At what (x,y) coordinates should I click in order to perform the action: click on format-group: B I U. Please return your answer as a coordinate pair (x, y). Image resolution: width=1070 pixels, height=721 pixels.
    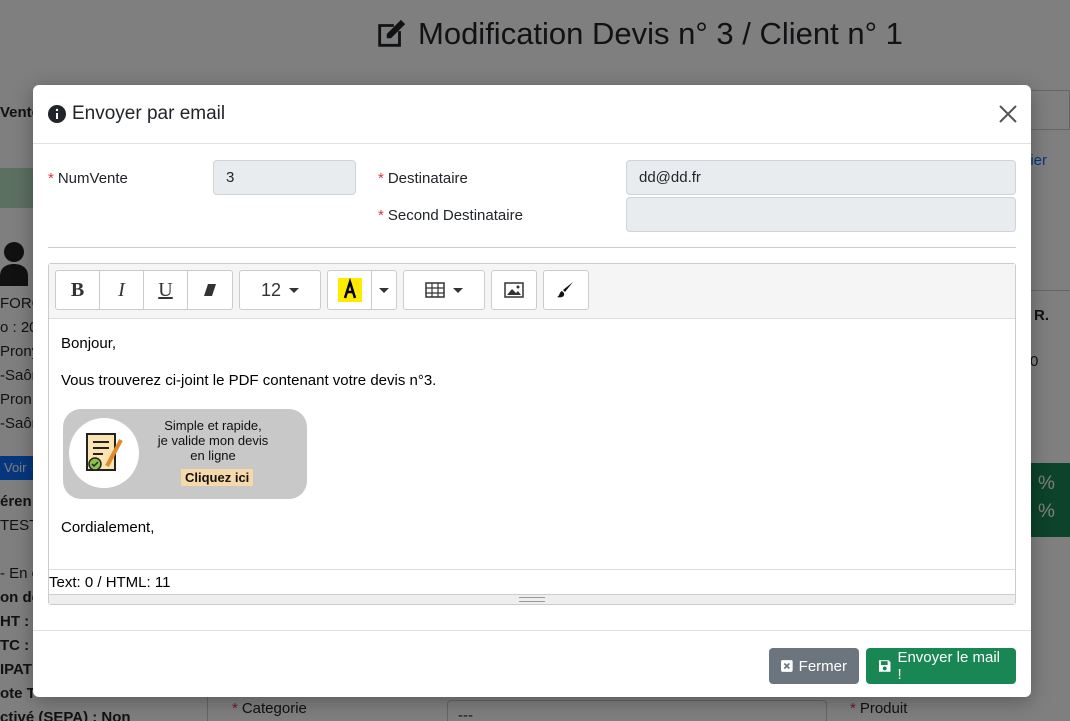
    Looking at the image, I should click on (144, 290).